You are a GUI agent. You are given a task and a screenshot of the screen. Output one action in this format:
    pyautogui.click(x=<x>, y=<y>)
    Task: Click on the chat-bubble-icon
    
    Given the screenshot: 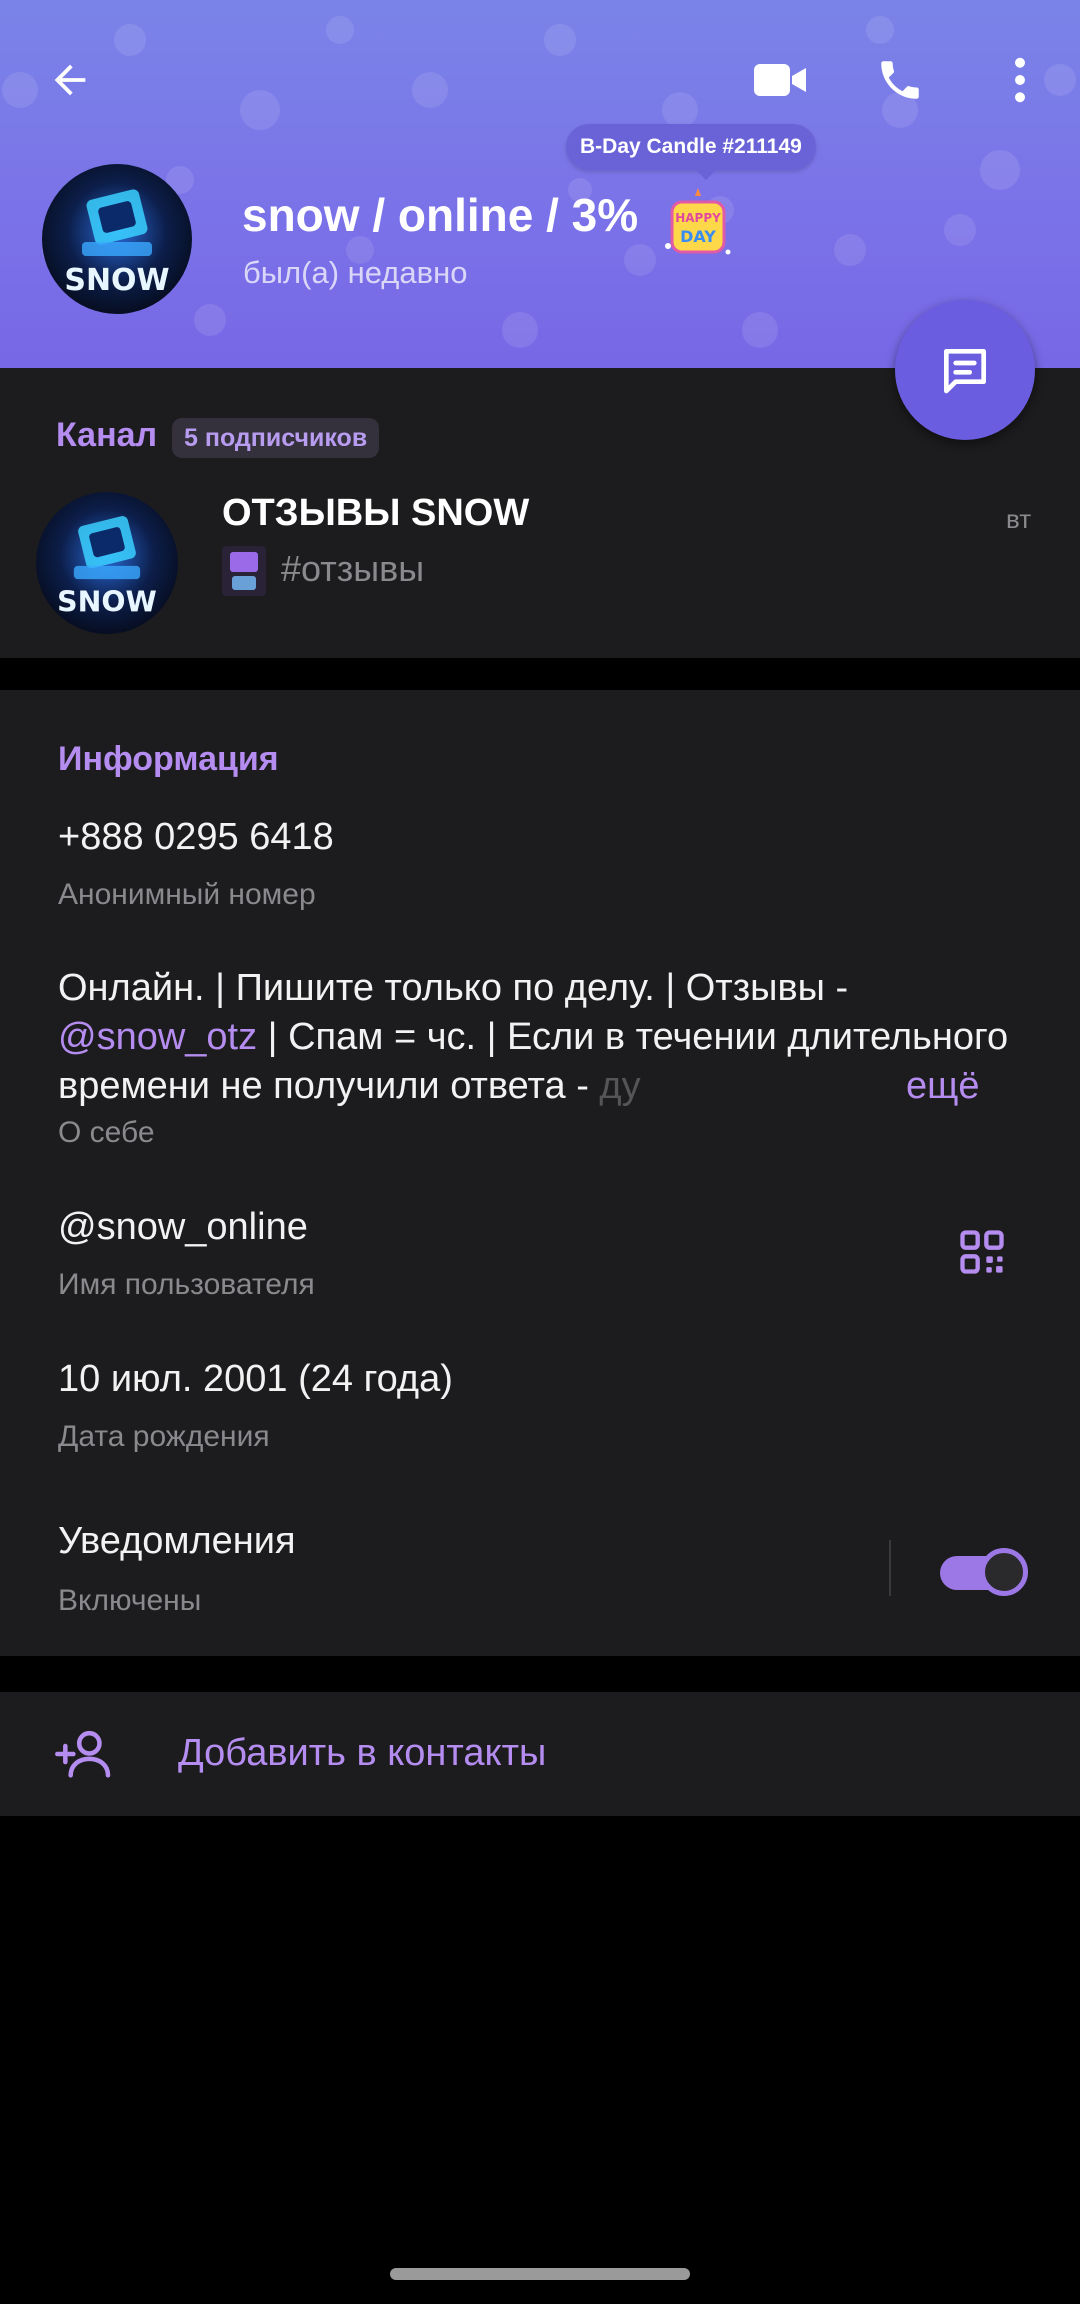 What is the action you would take?
    pyautogui.click(x=965, y=371)
    